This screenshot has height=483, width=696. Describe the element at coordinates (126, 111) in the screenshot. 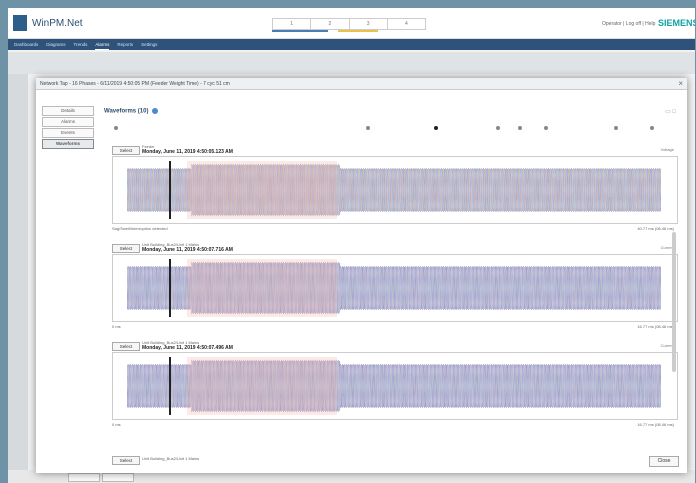

I see `waveforms-title: Waveforms (10)` at that location.